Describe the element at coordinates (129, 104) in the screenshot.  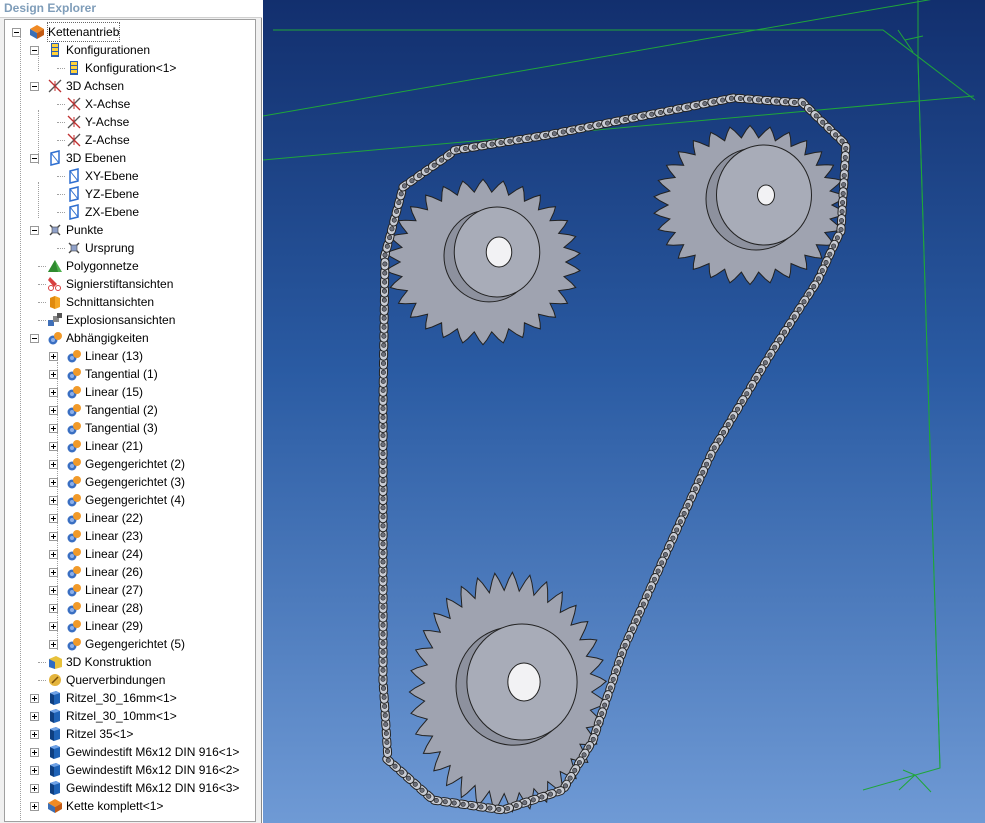
I see `tree-item: X-Achse` at that location.